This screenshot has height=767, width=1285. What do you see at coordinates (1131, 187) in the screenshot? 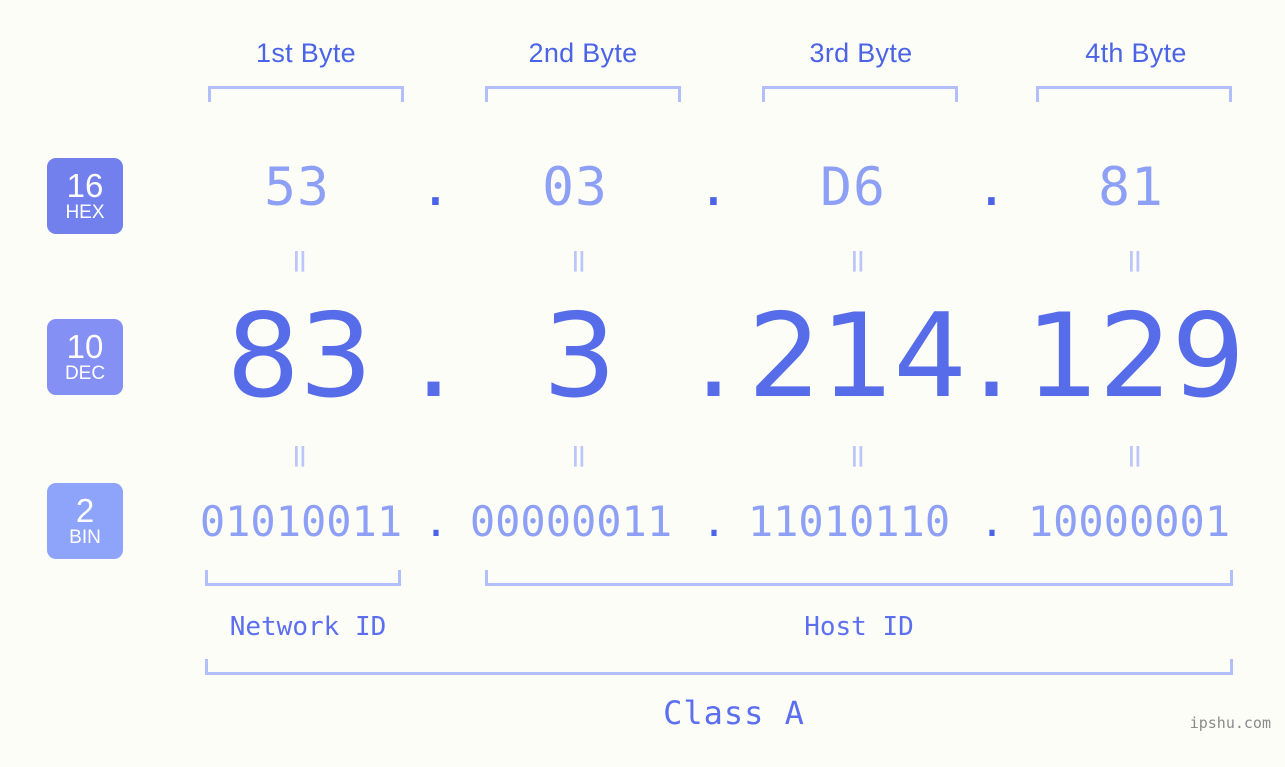
I see `hex-byte-4: 81` at bounding box center [1131, 187].